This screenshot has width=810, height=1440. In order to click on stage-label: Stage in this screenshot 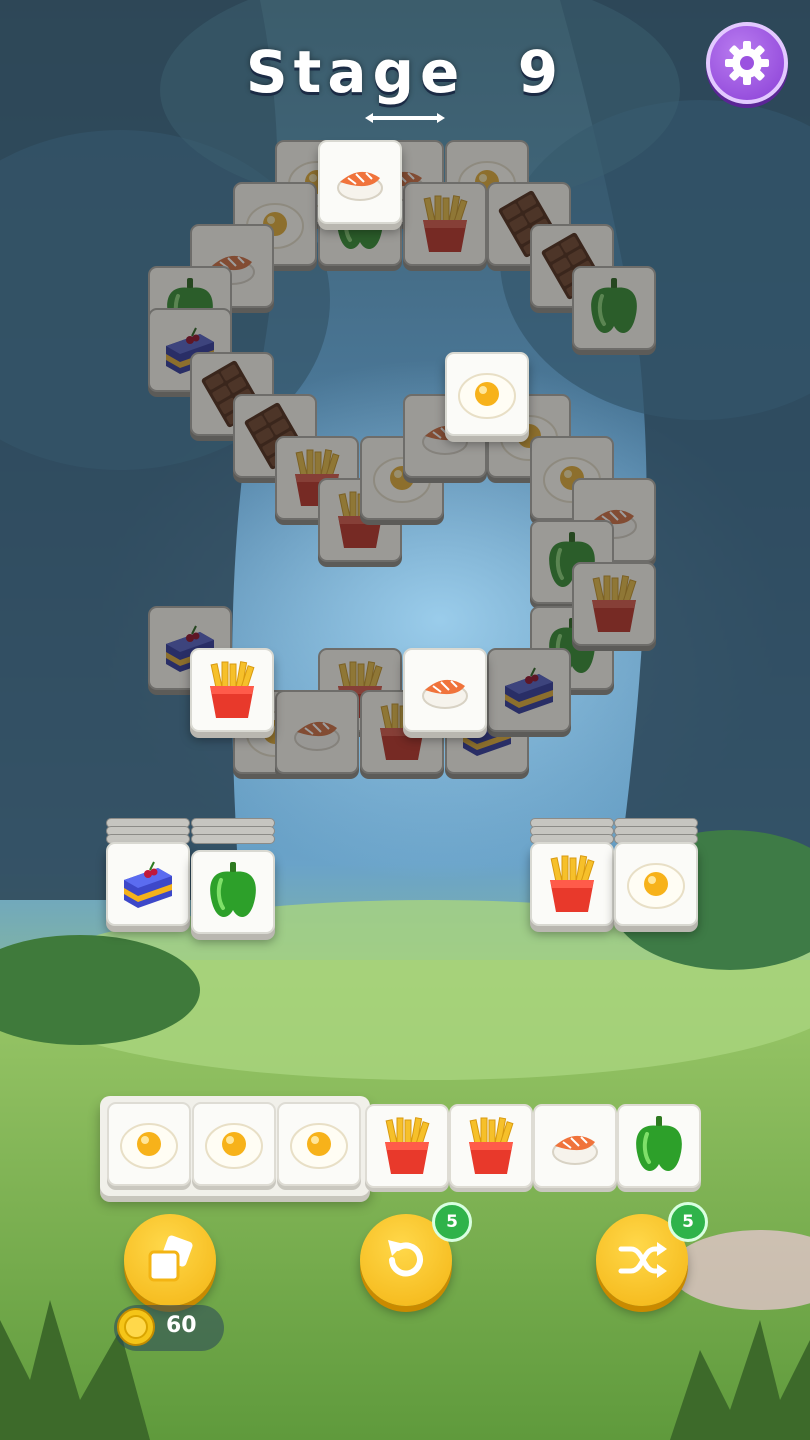, I will do `click(355, 72)`.